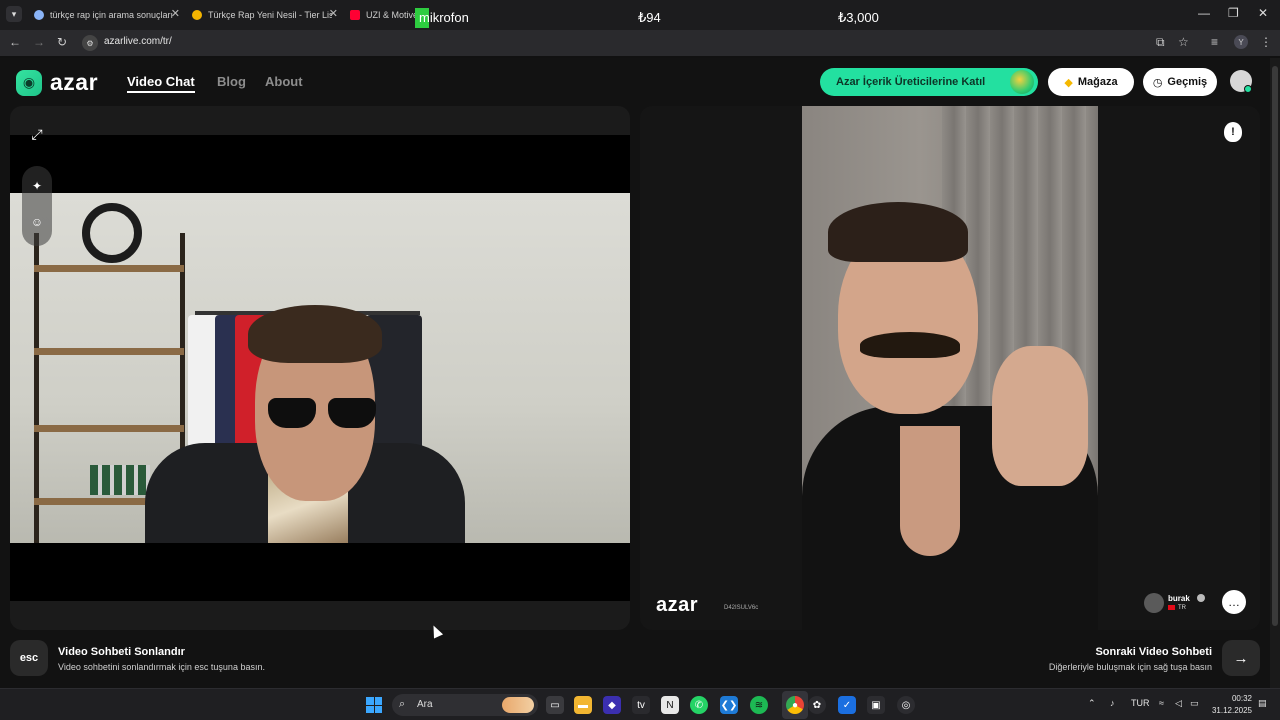 This screenshot has height=720, width=1280. Describe the element at coordinates (39, 42) in the screenshot. I see `forward-icon: →` at that location.